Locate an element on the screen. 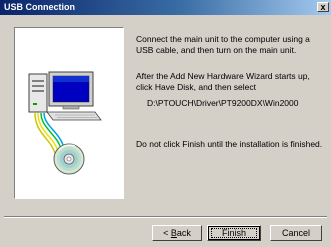 The height and width of the screenshot is (247, 331). cd-disc-icon is located at coordinates (69, 159).